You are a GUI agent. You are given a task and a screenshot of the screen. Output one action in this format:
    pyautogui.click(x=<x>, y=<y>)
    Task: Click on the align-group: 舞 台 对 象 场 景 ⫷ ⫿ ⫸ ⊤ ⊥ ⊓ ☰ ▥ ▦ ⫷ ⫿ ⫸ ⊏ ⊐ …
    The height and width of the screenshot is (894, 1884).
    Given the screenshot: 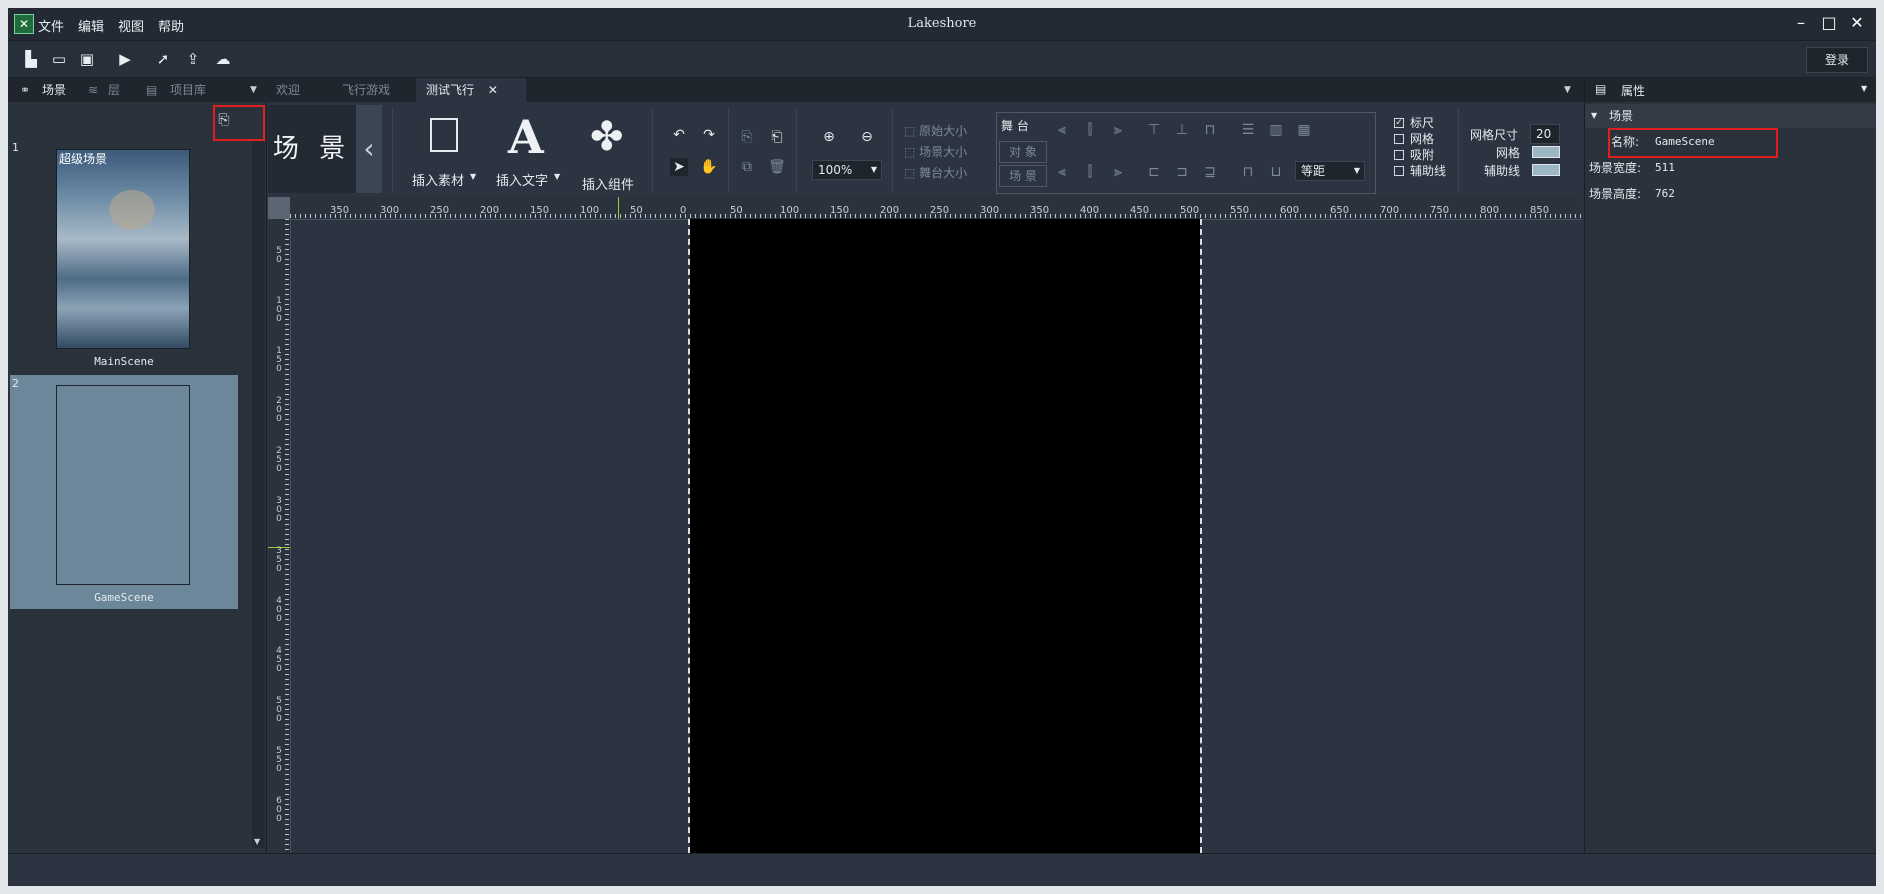 What is the action you would take?
    pyautogui.click(x=1186, y=153)
    